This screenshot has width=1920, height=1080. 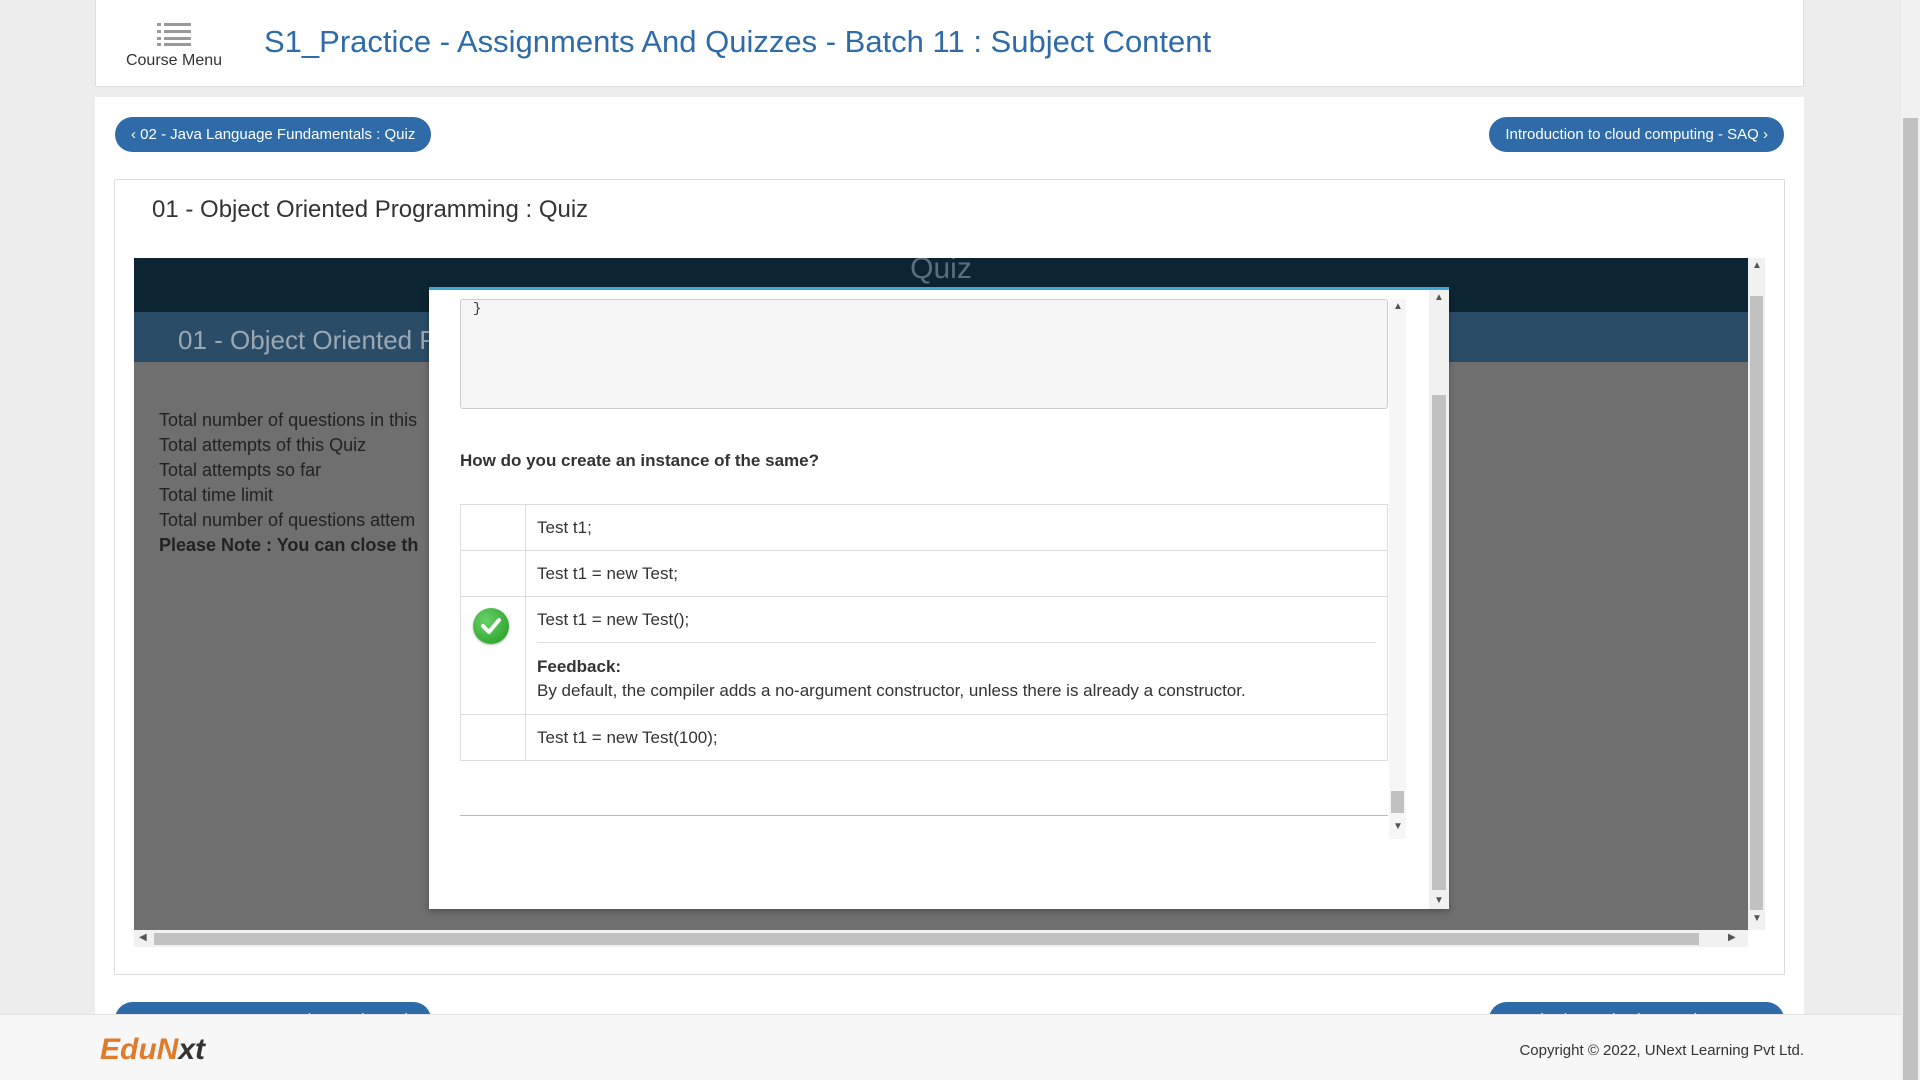 I want to click on prev-content-button: ‹ 02 - Java Language Fundamentals : Quiz, so click(x=273, y=134).